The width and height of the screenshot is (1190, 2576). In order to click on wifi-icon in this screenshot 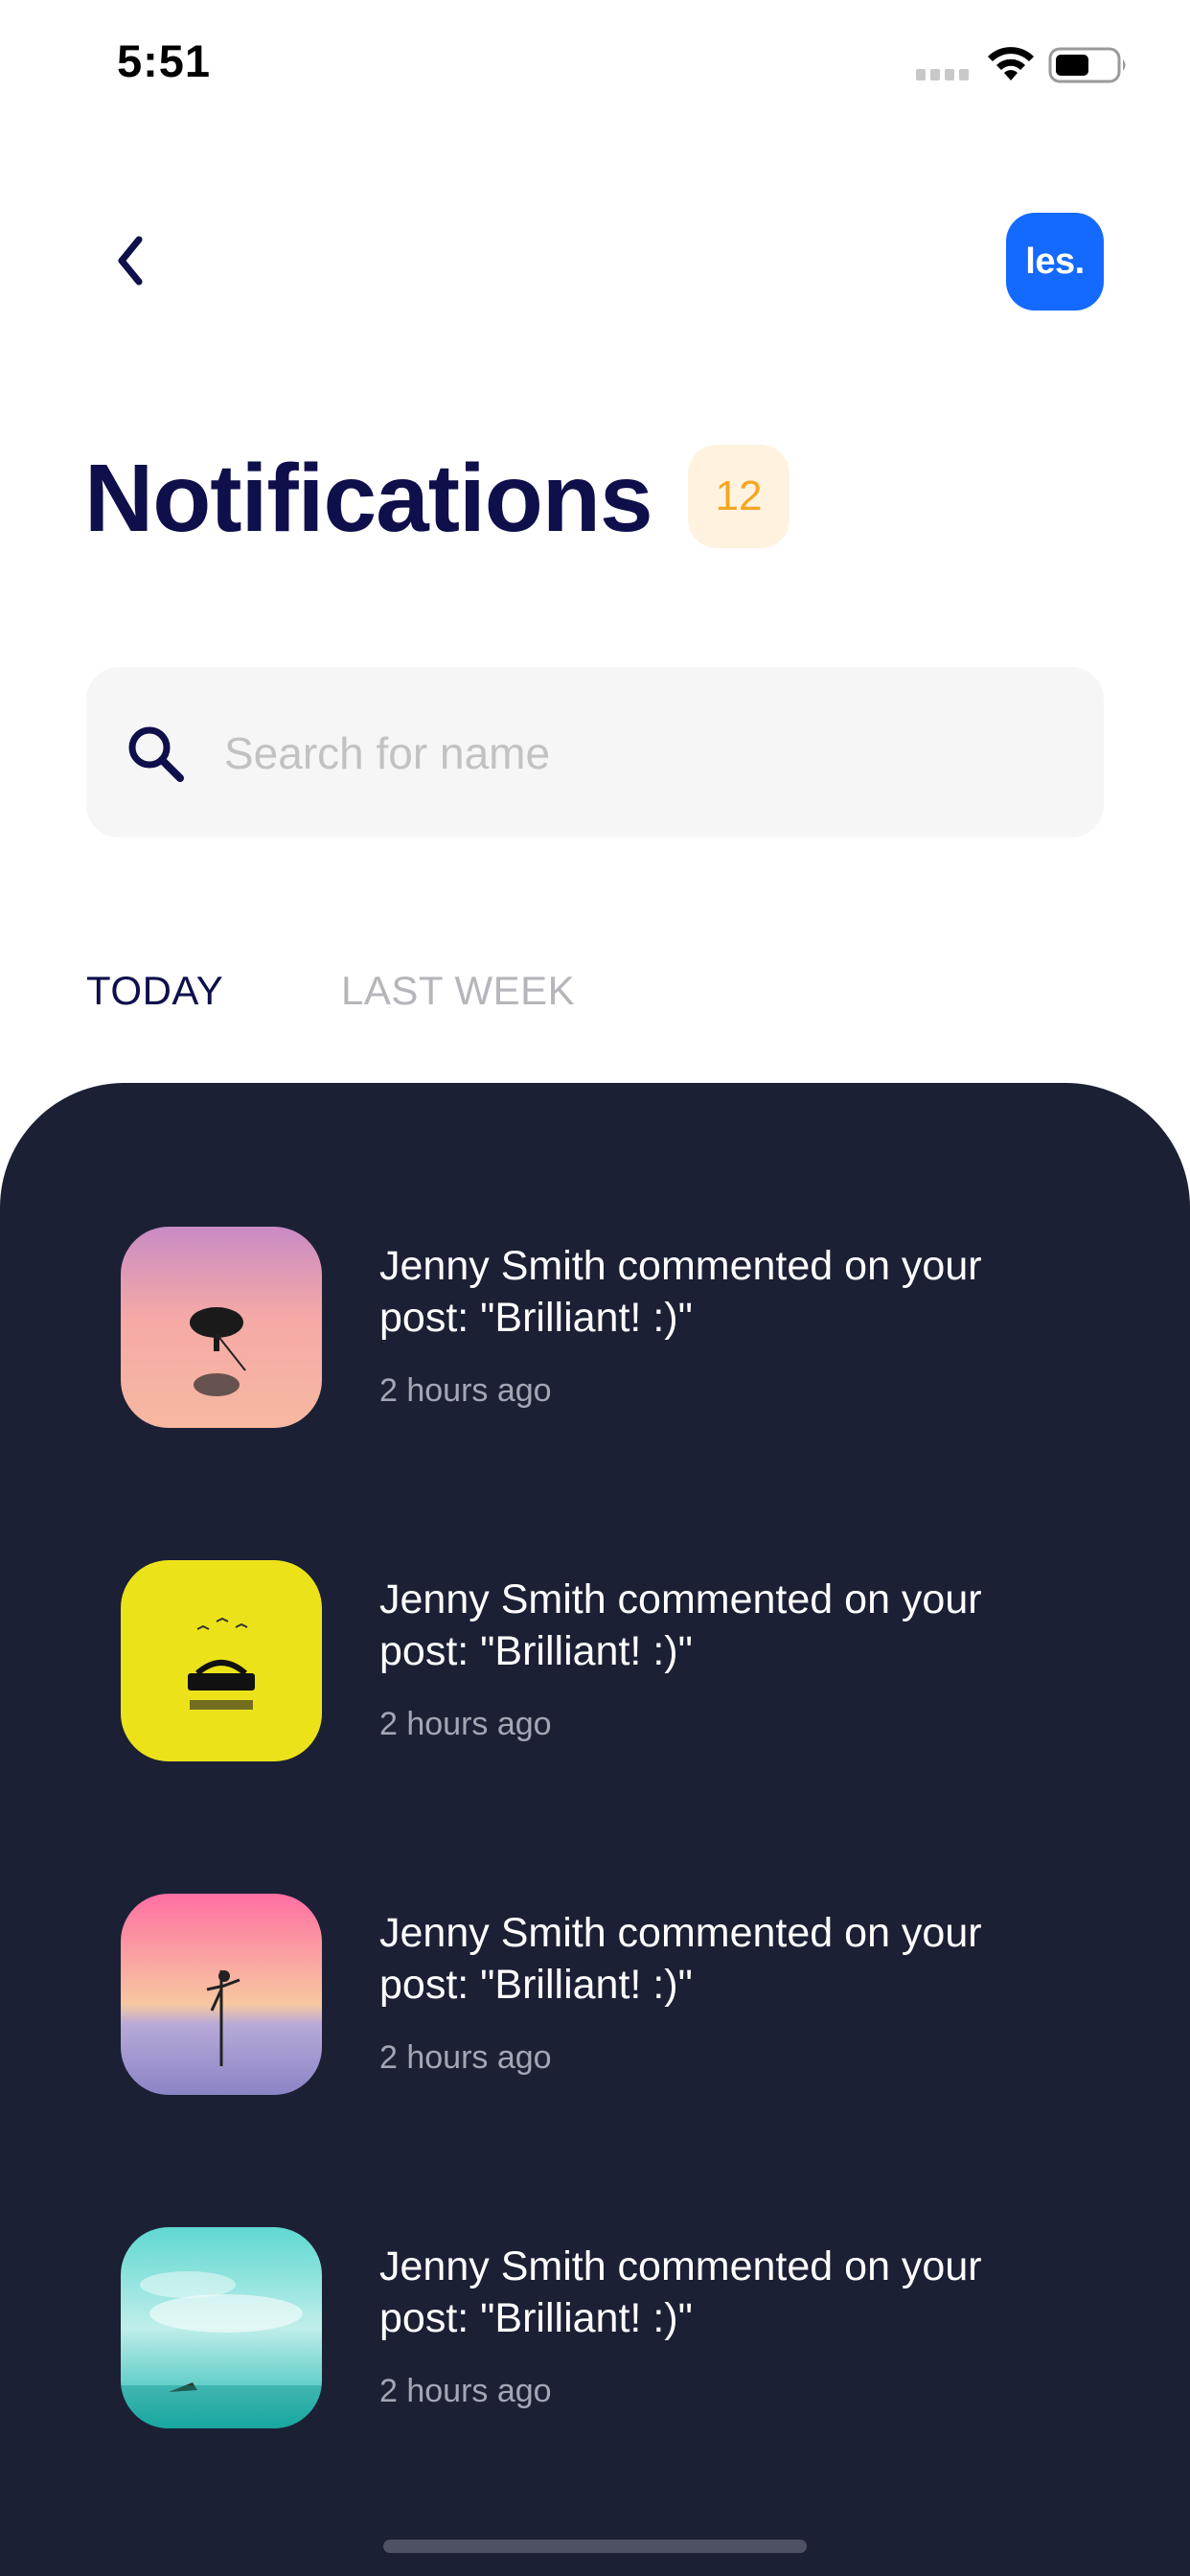, I will do `click(1011, 63)`.